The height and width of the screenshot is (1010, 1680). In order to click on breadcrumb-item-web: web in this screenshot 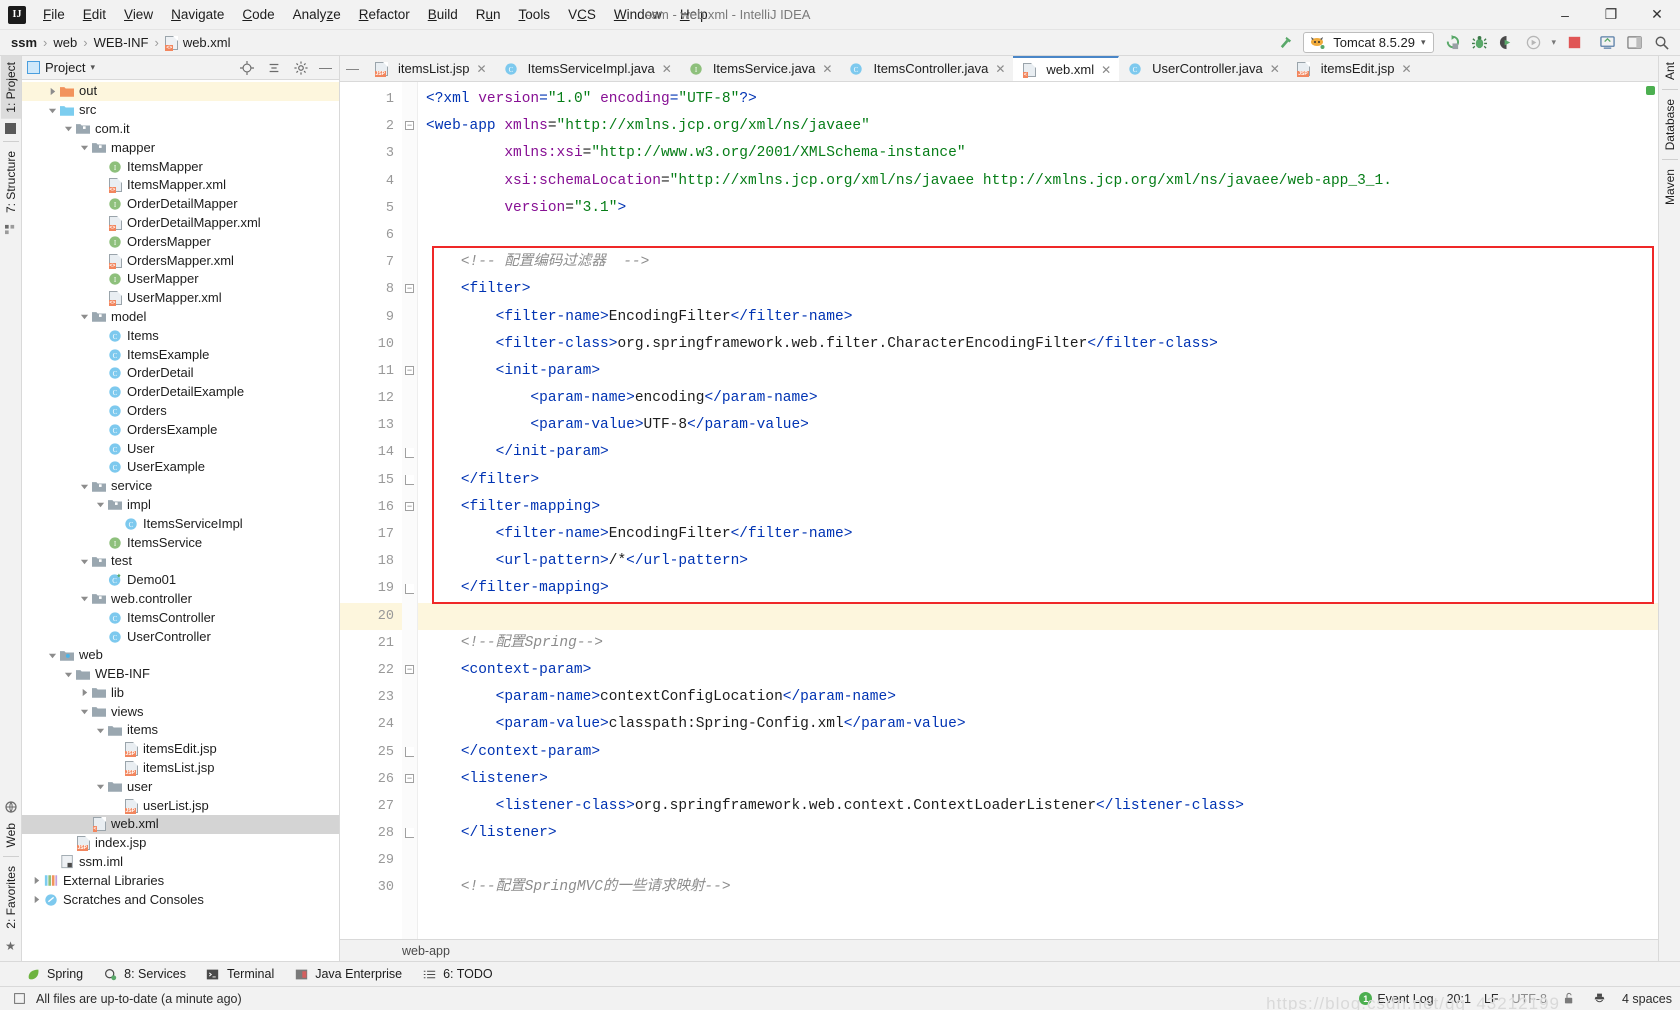, I will do `click(65, 42)`.